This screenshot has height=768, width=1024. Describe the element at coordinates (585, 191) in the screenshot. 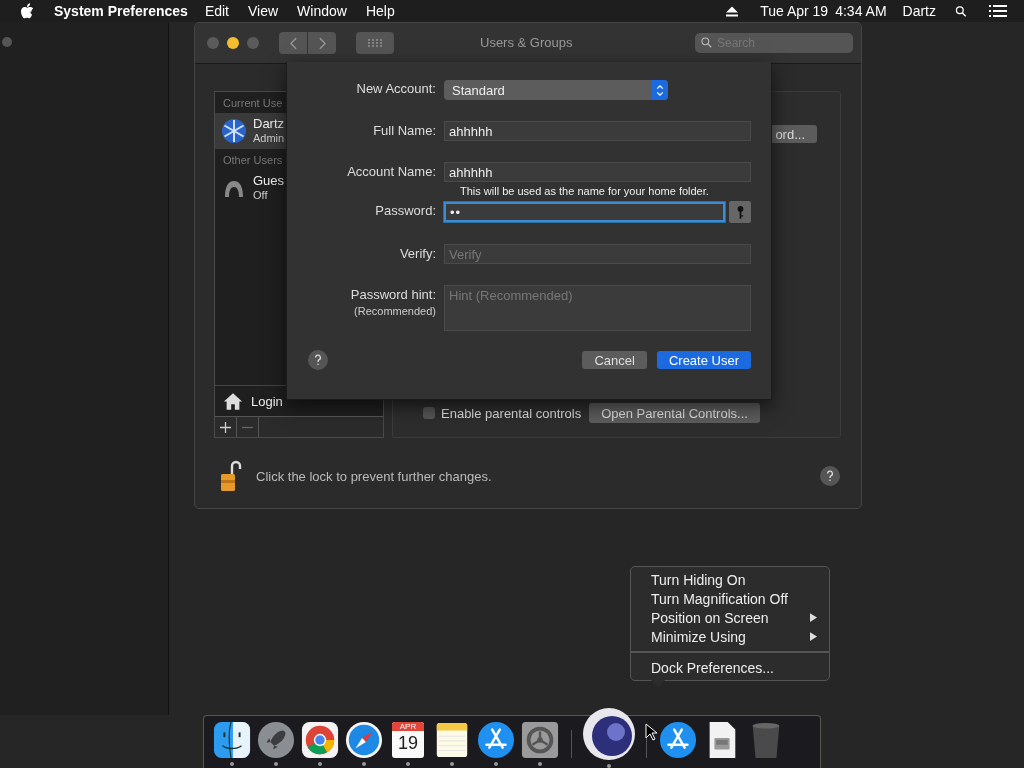

I see `field-note: This will be used as the name for your home folder.` at that location.